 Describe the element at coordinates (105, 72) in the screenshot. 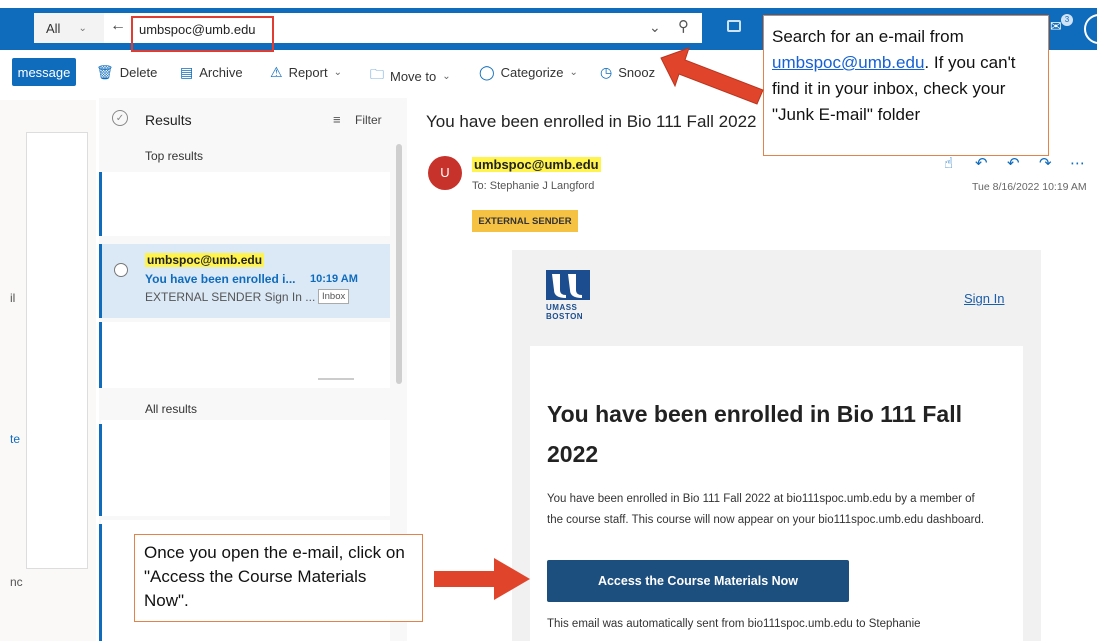

I see `trash-icon: 🗑` at that location.